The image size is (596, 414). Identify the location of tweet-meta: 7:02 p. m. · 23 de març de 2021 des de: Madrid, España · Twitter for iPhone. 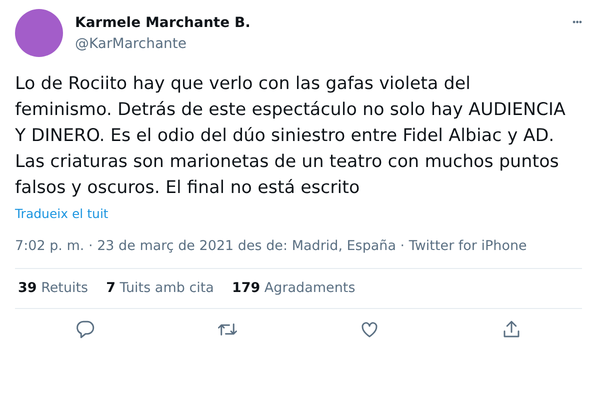
(271, 246).